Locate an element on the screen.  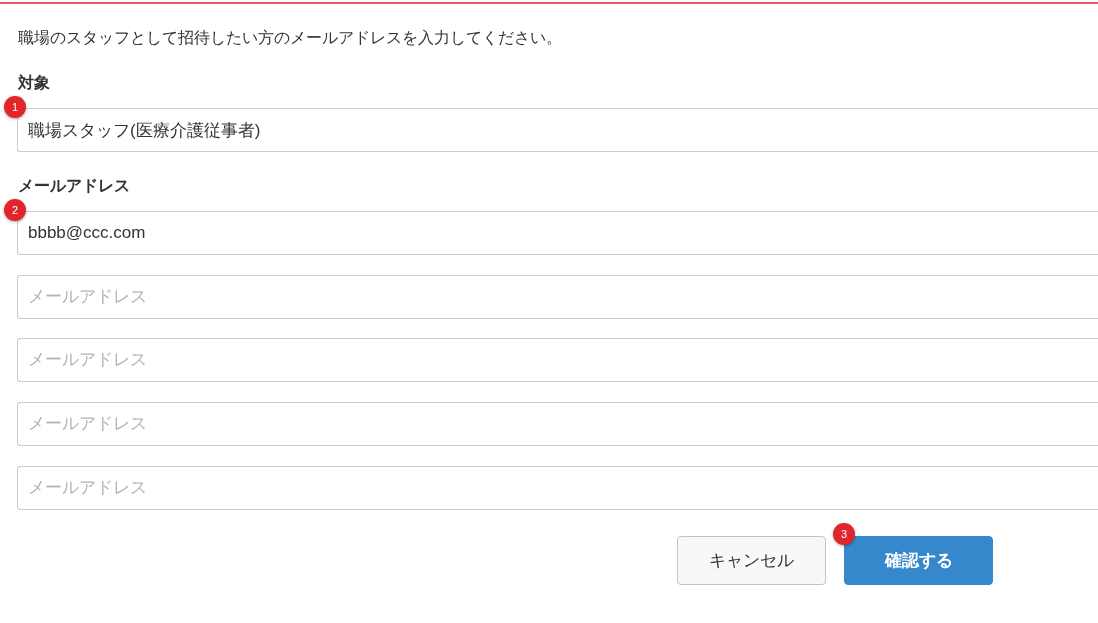
field-label: 対象 is located at coordinates (34, 83).